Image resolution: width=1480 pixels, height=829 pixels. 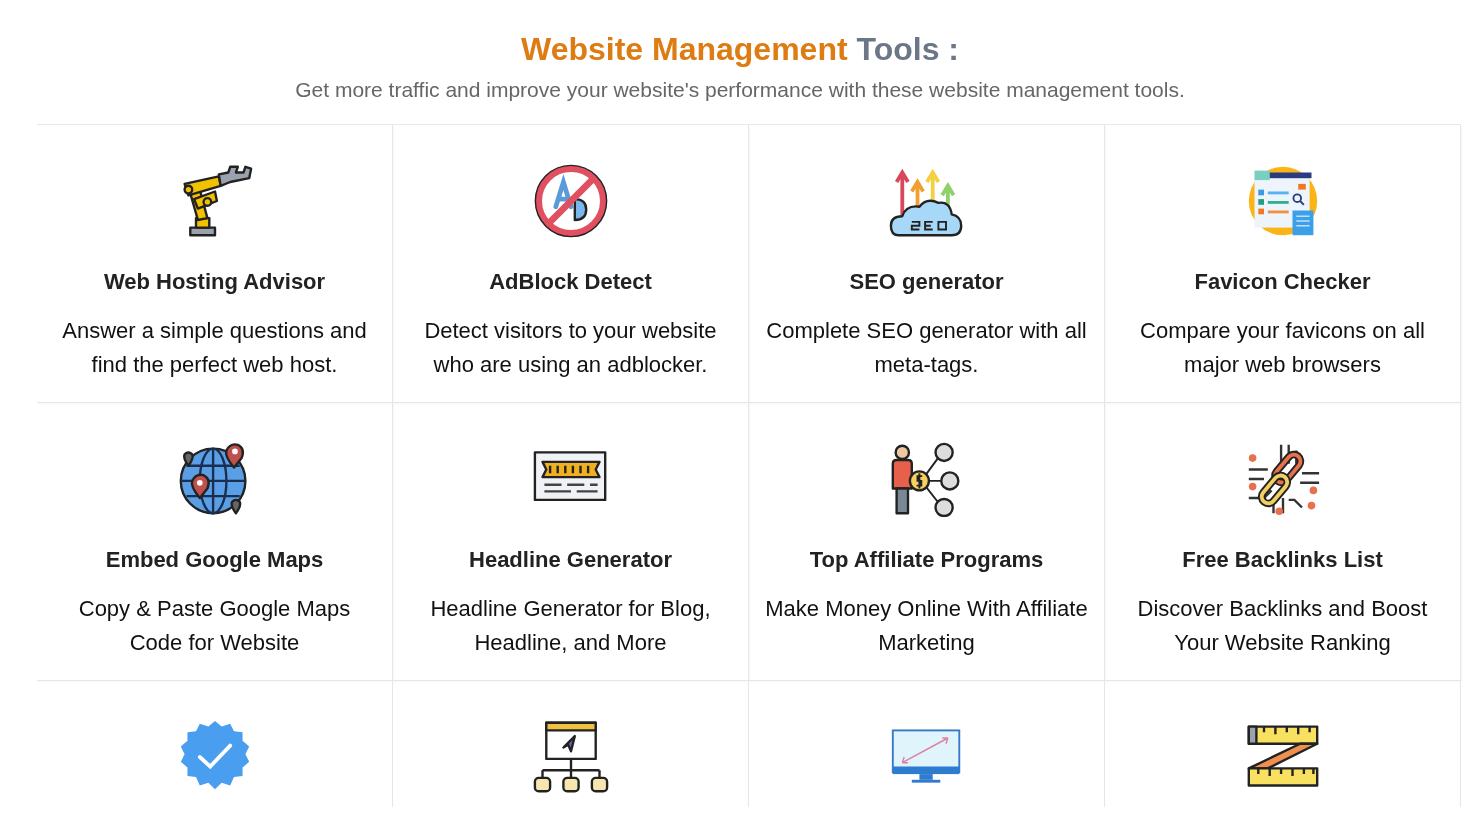 What do you see at coordinates (570, 757) in the screenshot?
I see `sitemap-icon` at bounding box center [570, 757].